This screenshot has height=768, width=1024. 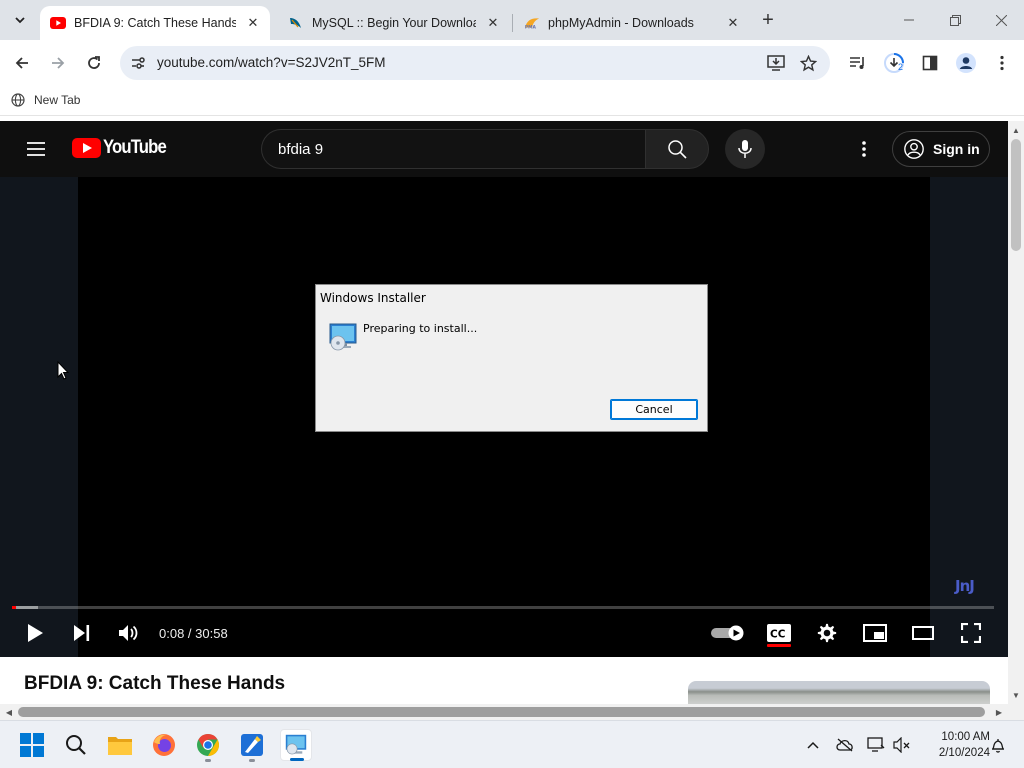 I want to click on youtube-search-button, so click(x=677, y=149).